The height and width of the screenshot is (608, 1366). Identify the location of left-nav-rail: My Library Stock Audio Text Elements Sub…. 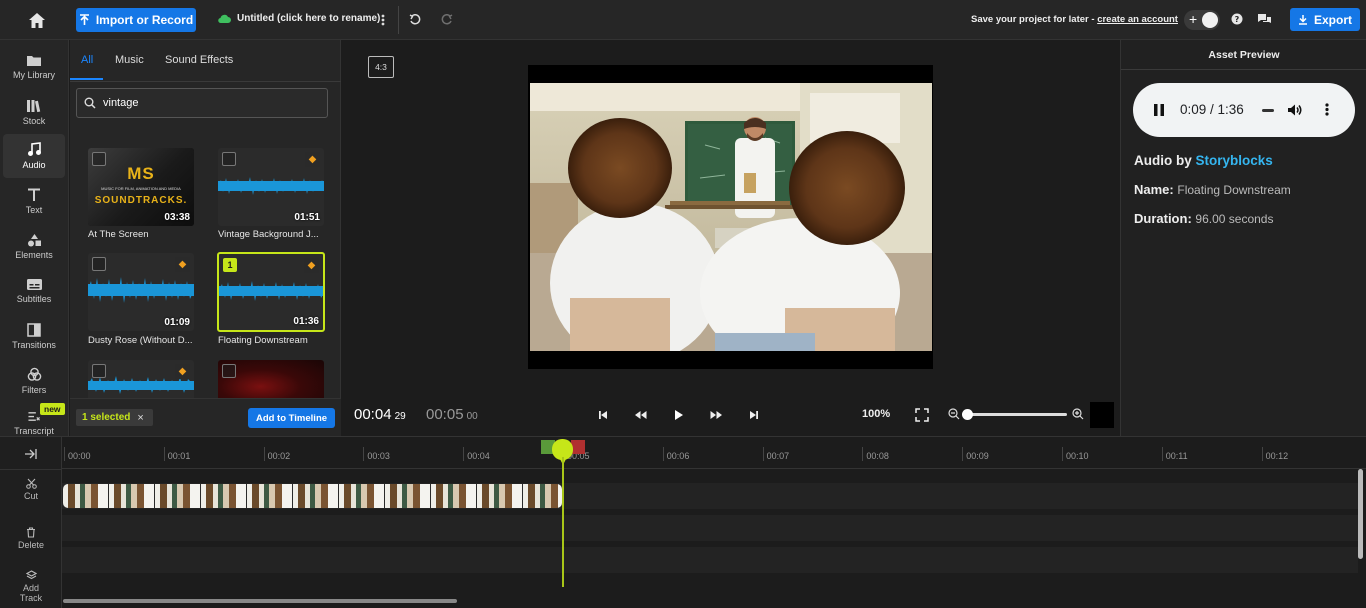
(34, 238).